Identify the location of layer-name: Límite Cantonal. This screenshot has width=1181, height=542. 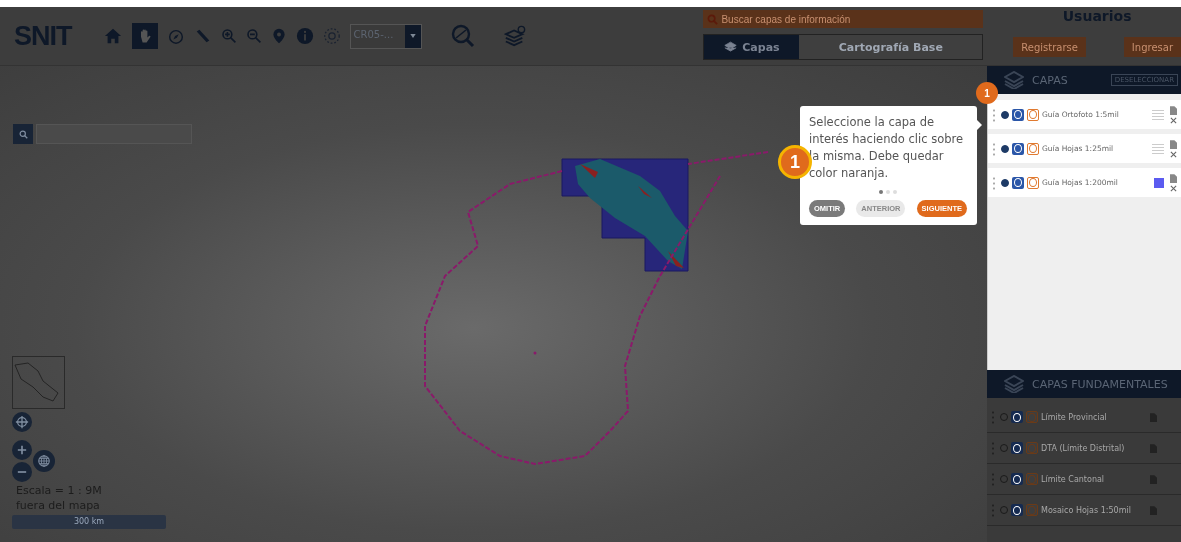
(1073, 479).